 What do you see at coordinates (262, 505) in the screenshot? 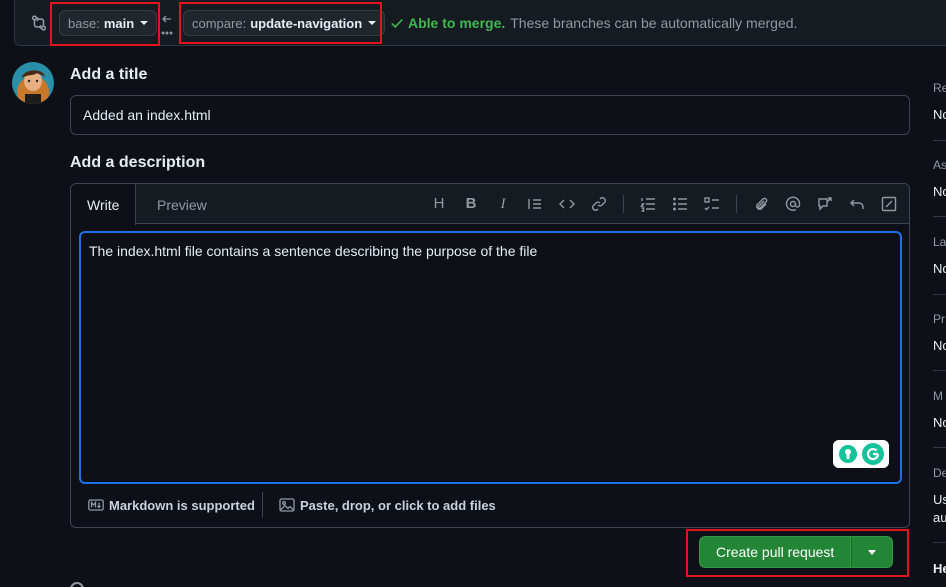
I see `footer-divider` at bounding box center [262, 505].